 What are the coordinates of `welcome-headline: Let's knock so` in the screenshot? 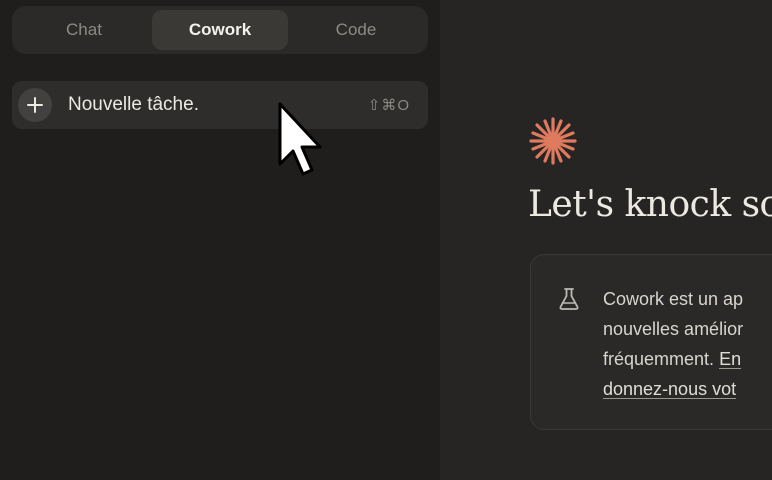 It's located at (650, 204).